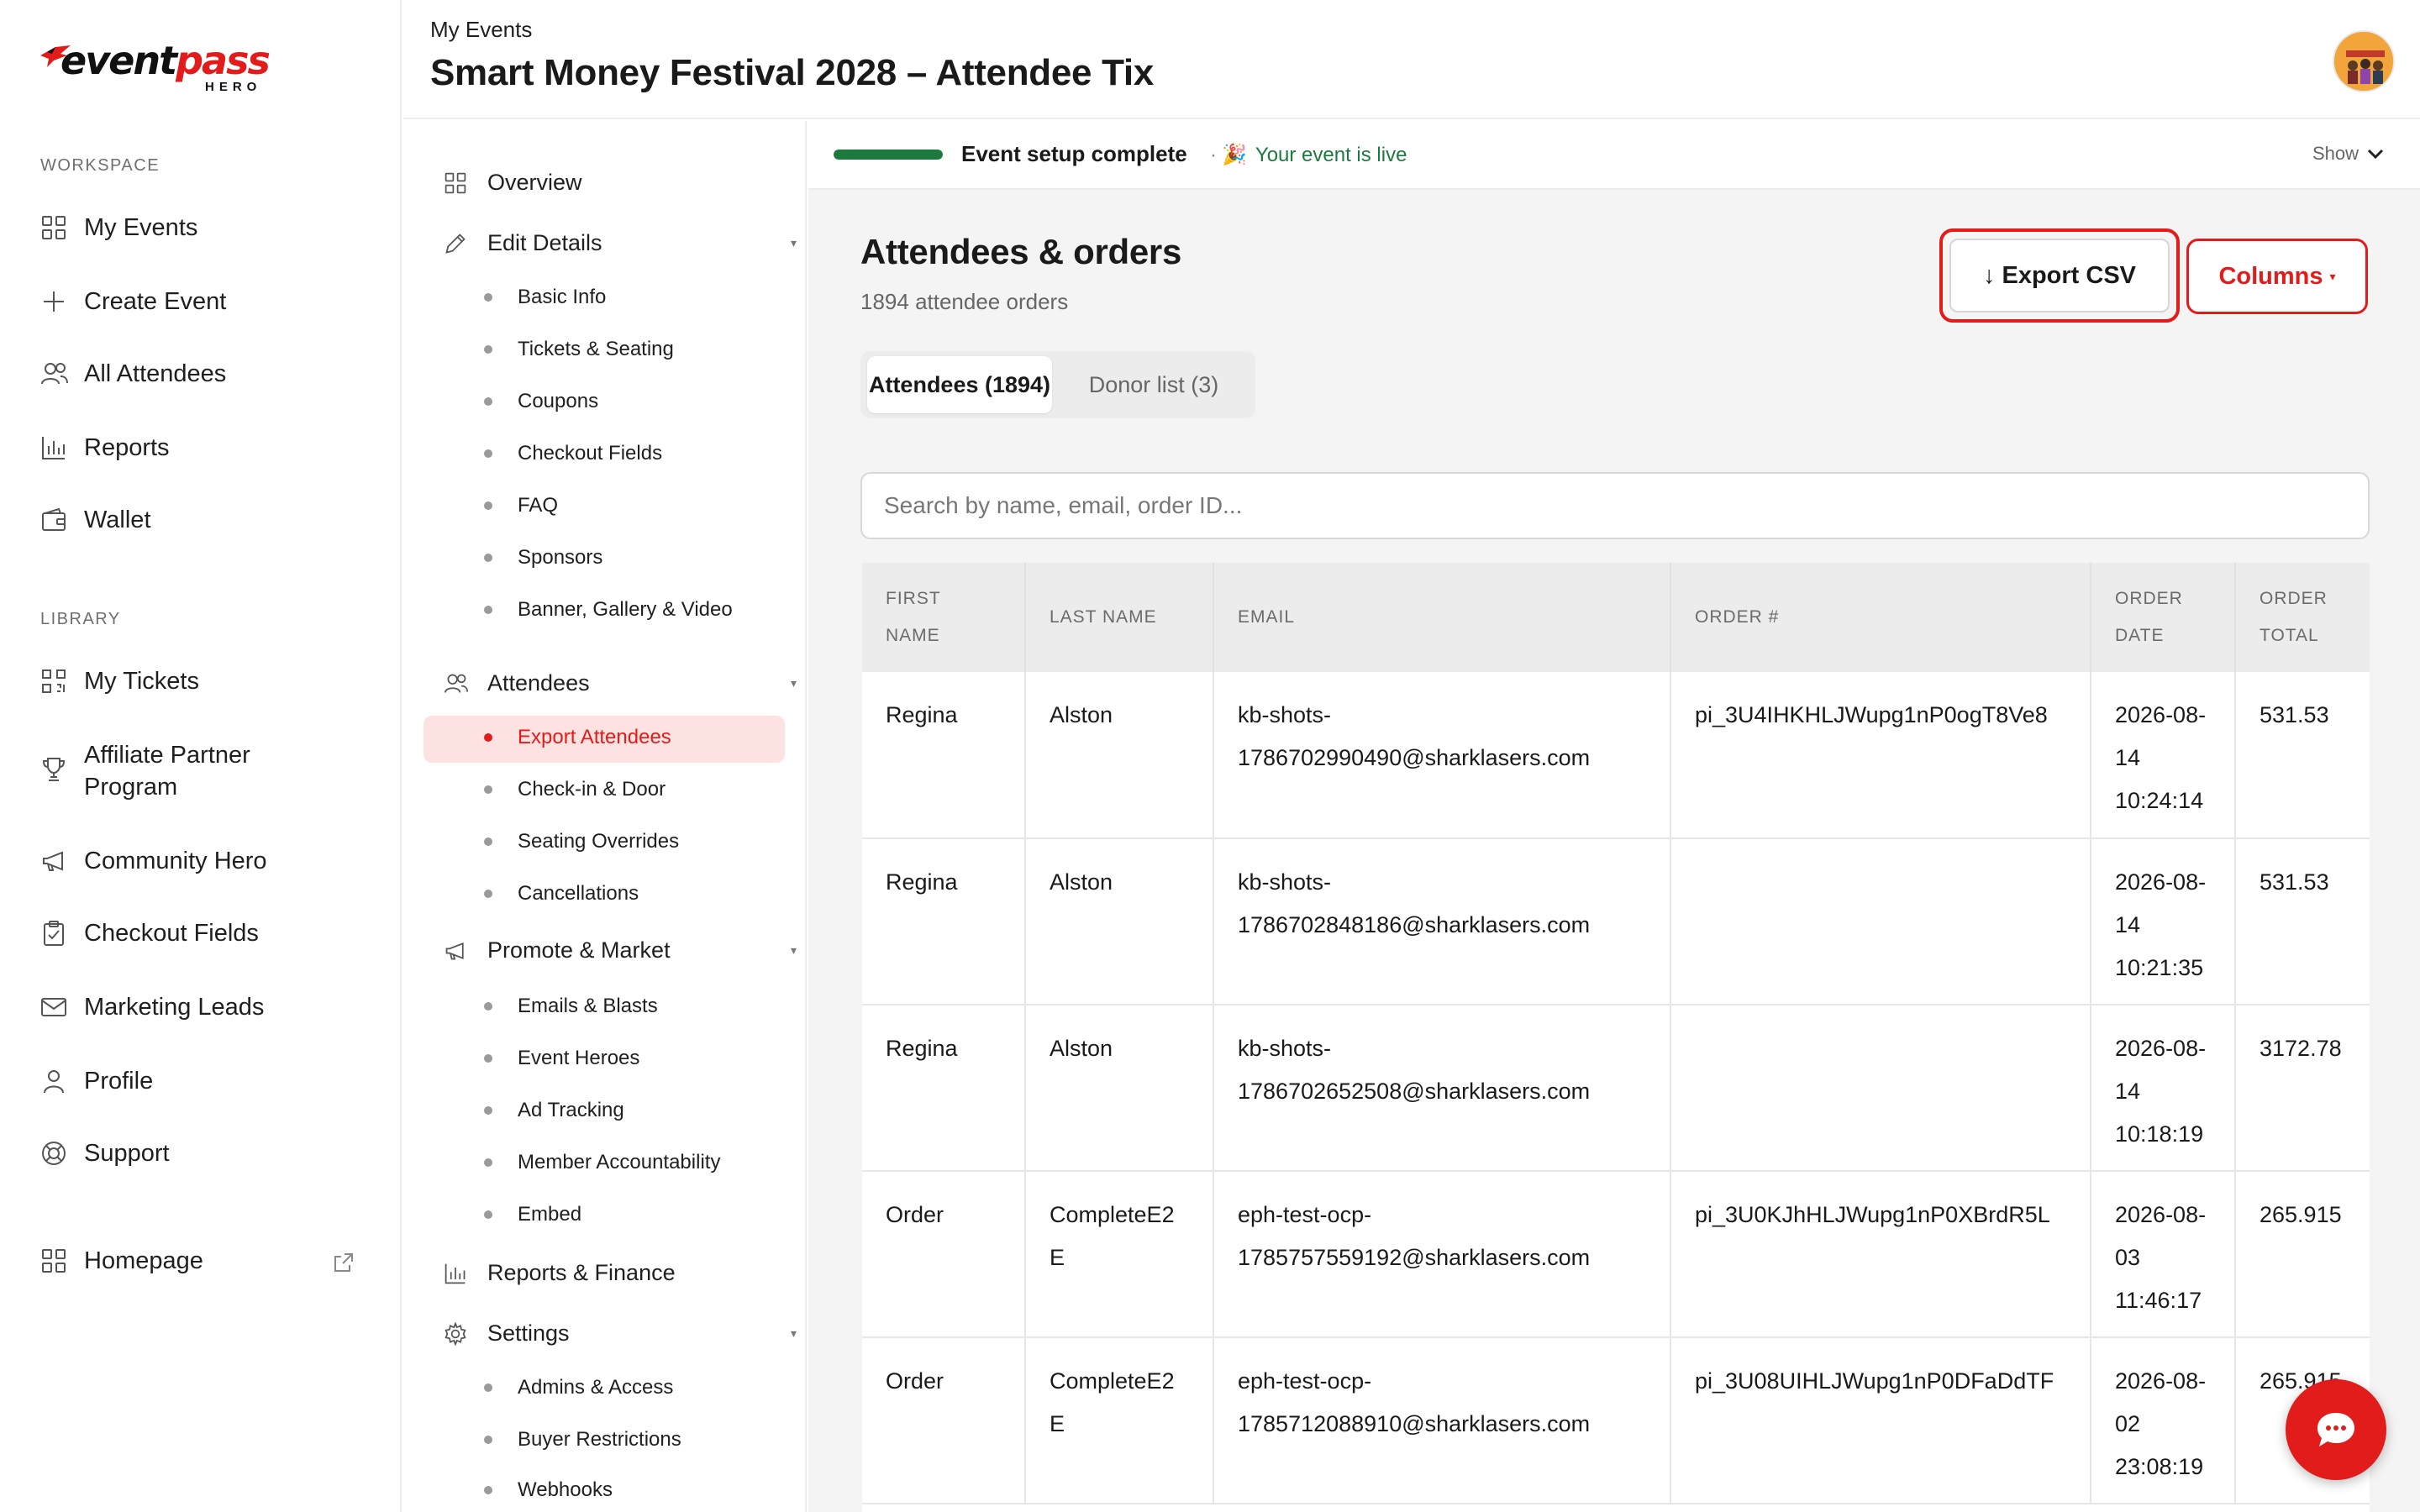 Image resolution: width=2420 pixels, height=1512 pixels. I want to click on sidebar-item-checkout-fields: Checkout Fields, so click(208, 933).